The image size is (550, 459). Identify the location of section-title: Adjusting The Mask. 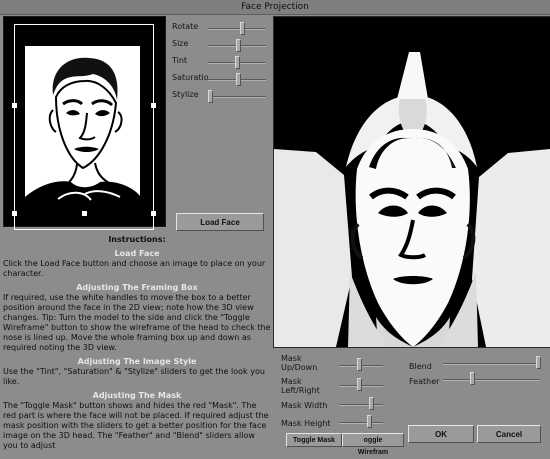
(137, 395).